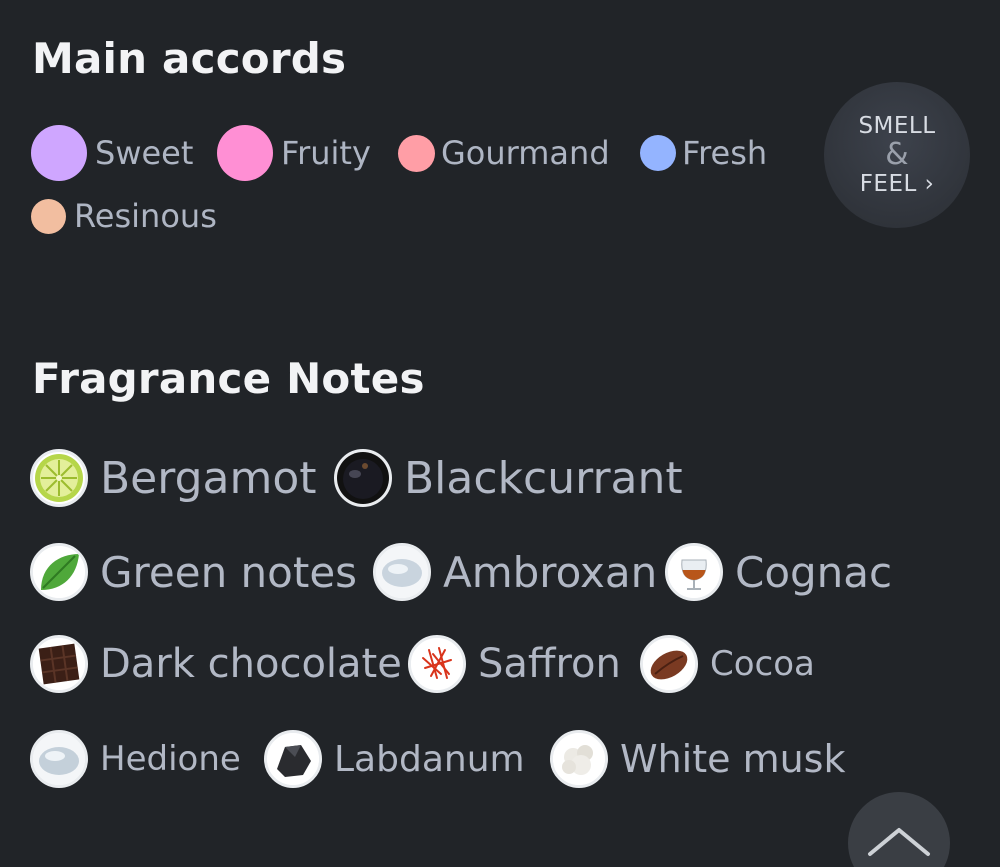 This screenshot has height=867, width=1000. I want to click on accord-label: Sweet, so click(144, 153).